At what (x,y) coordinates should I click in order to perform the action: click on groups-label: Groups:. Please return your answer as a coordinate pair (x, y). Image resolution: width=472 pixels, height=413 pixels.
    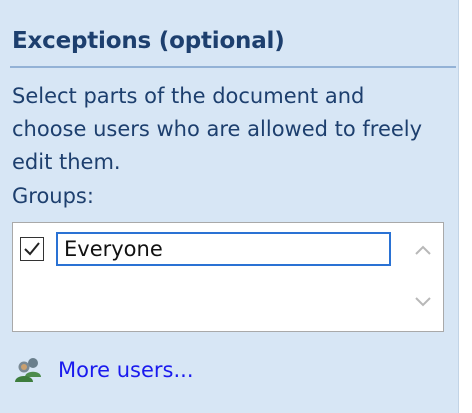
    Looking at the image, I should click on (53, 196).